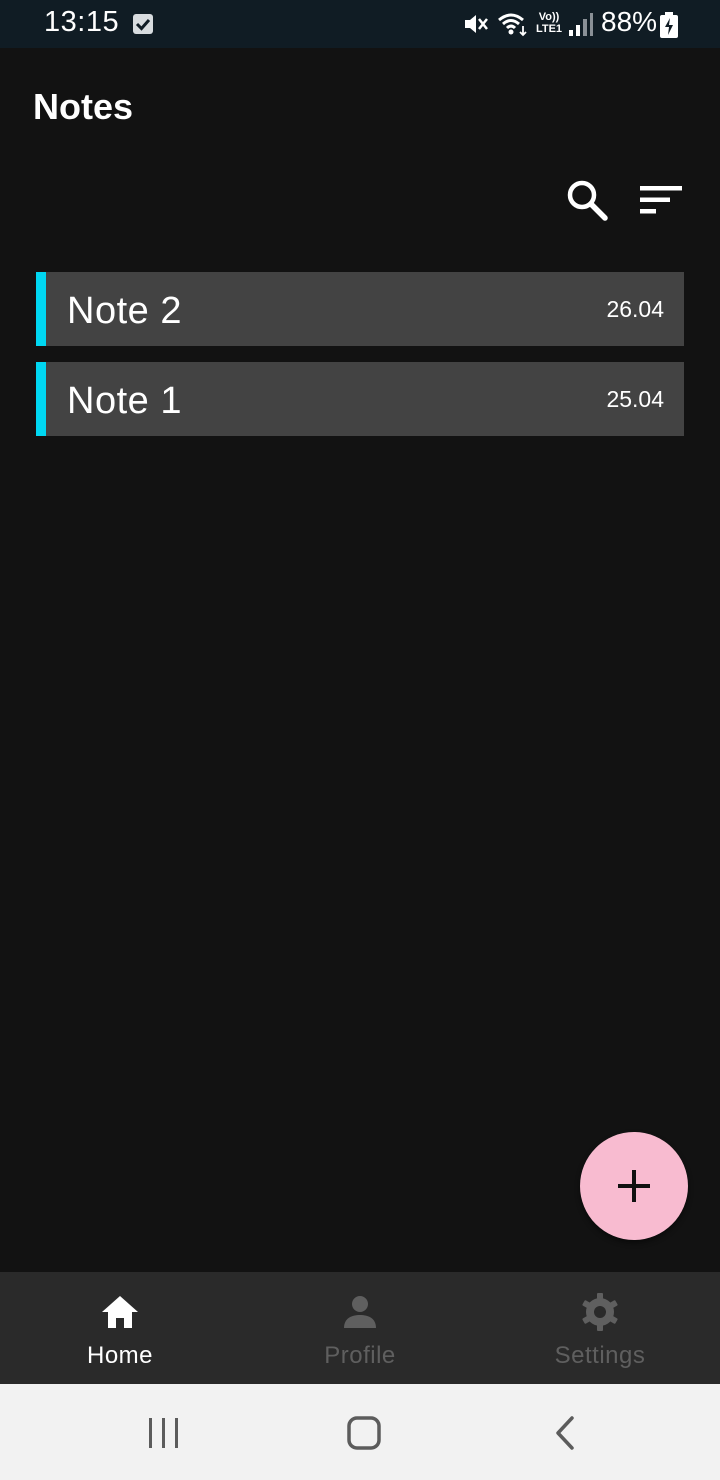 The height and width of the screenshot is (1480, 720). I want to click on nav-item-profile: Profile, so click(360, 1328).